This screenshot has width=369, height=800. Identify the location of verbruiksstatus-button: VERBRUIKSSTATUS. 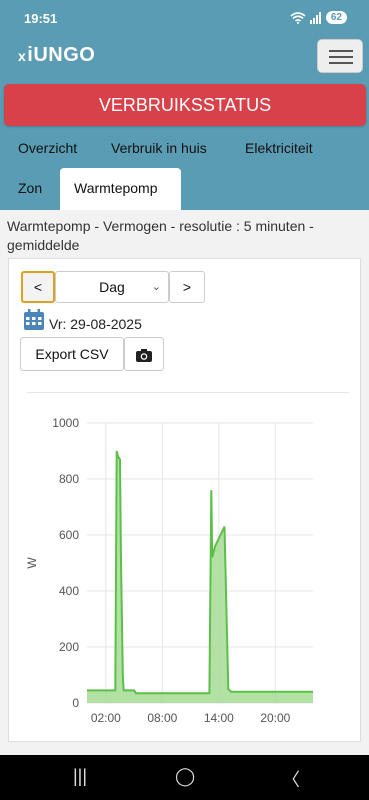
(185, 105).